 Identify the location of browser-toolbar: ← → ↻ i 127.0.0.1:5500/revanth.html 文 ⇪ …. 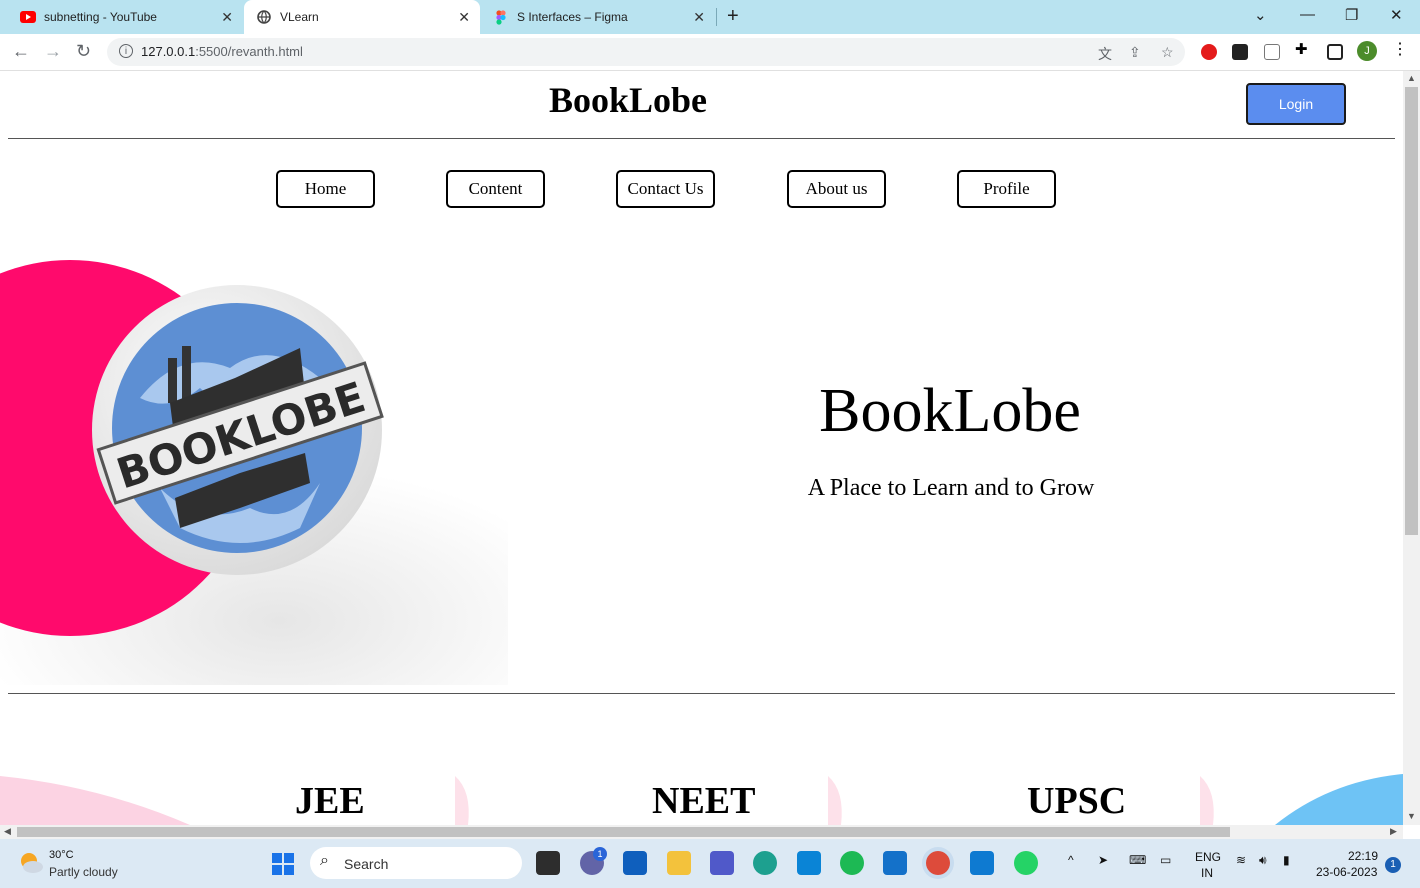
(710, 52).